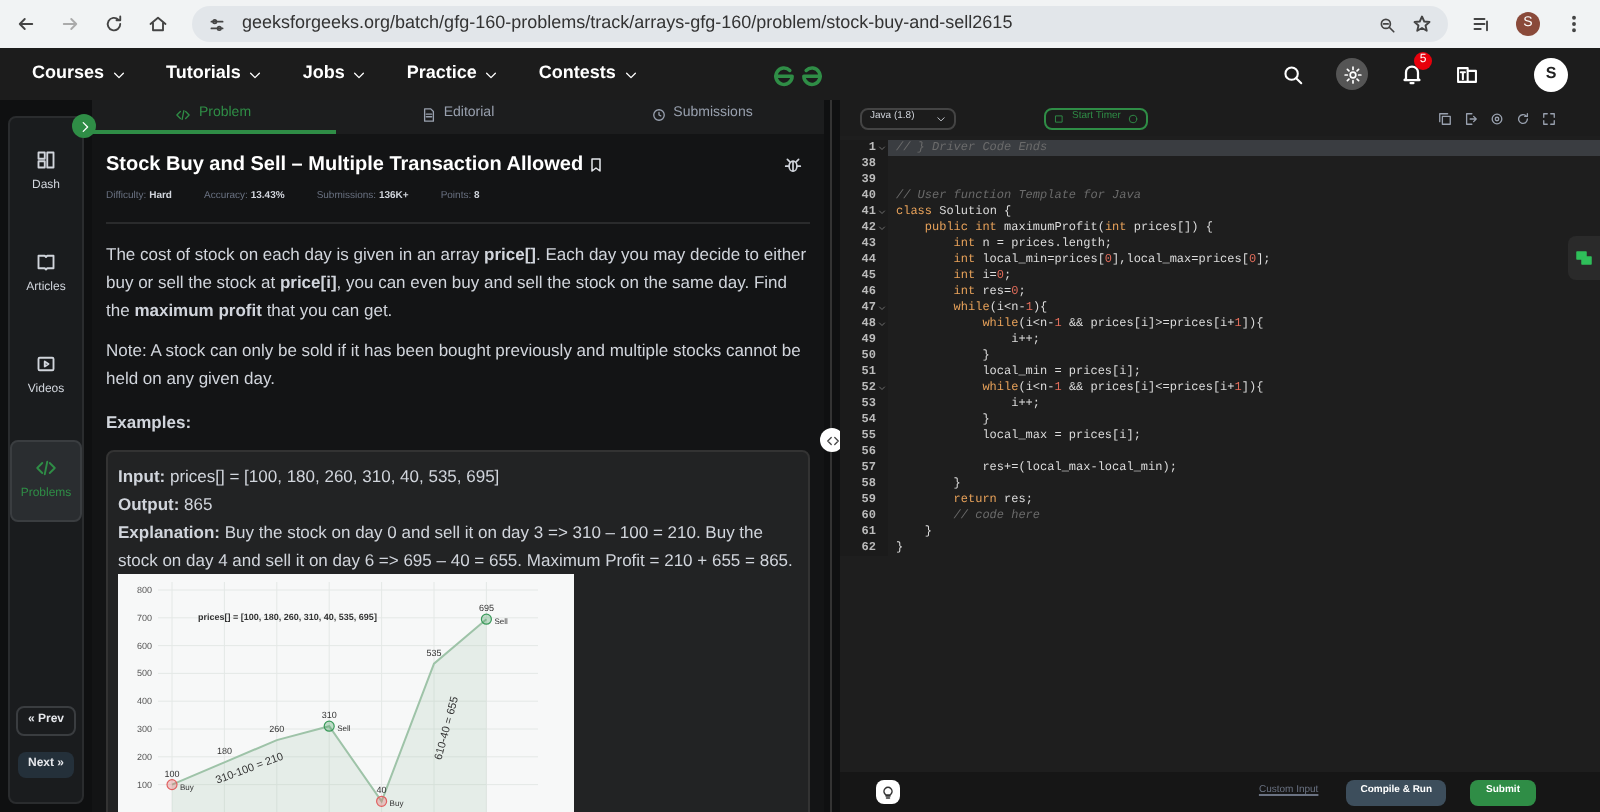 The image size is (1600, 812). I want to click on import-icon, so click(1471, 118).